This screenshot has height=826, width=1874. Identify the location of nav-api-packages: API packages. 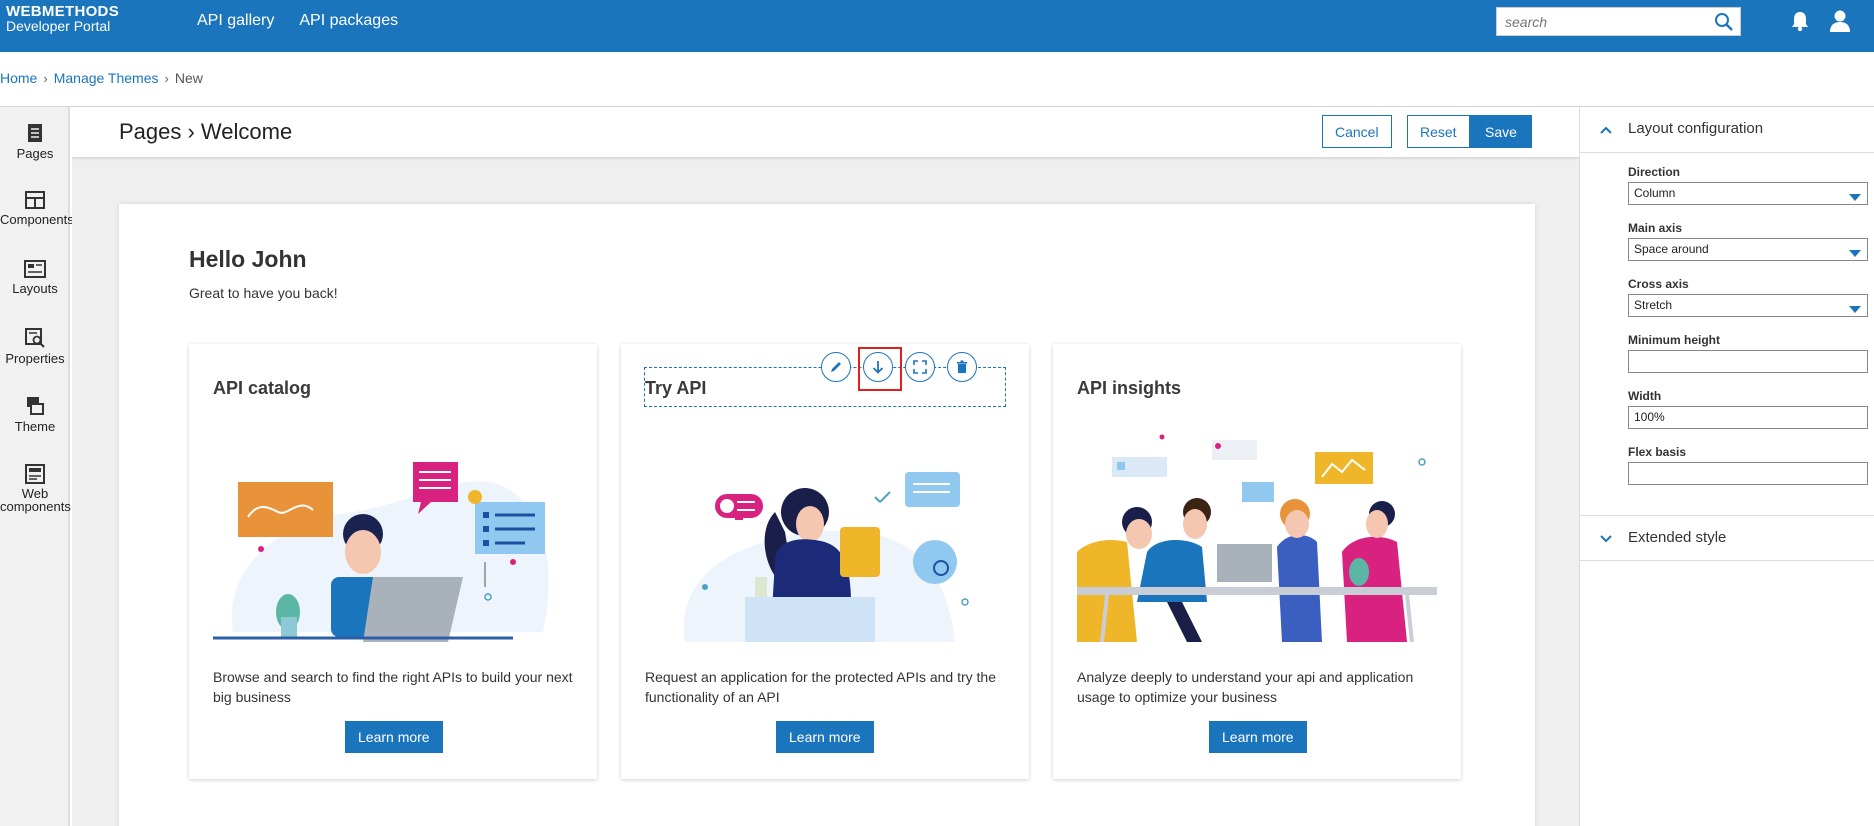
(348, 21).